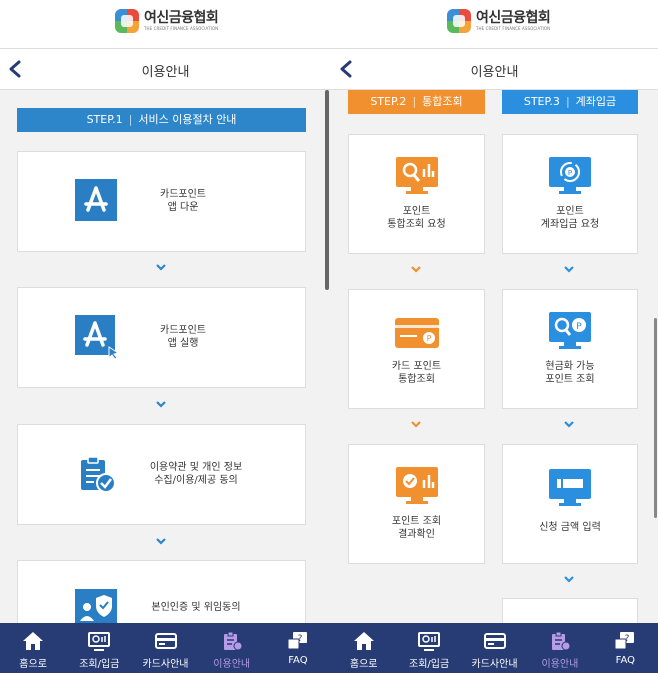  I want to click on identity-shield-icon, so click(96, 608).